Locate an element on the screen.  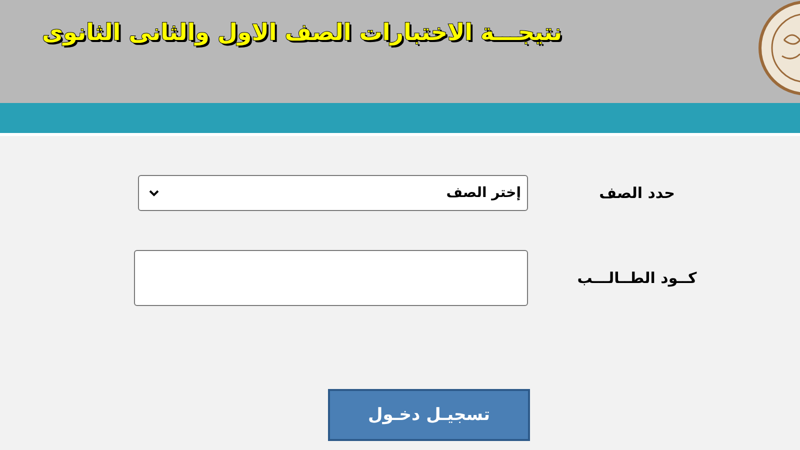
field-label: كــود الطــالـــب is located at coordinates (637, 278).